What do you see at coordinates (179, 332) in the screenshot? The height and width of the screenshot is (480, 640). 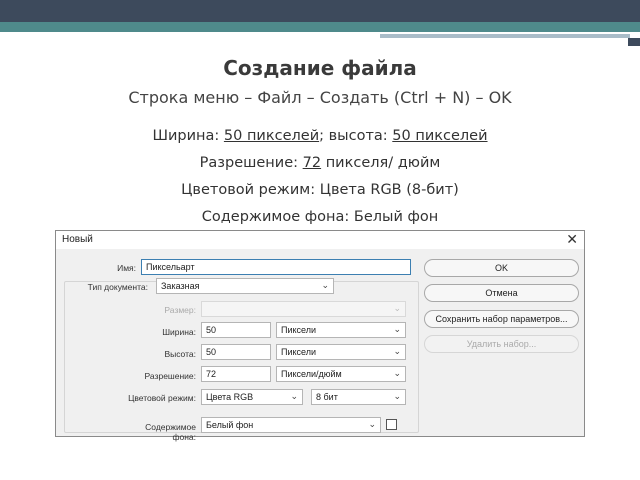 I see `width-label: Ширина:` at bounding box center [179, 332].